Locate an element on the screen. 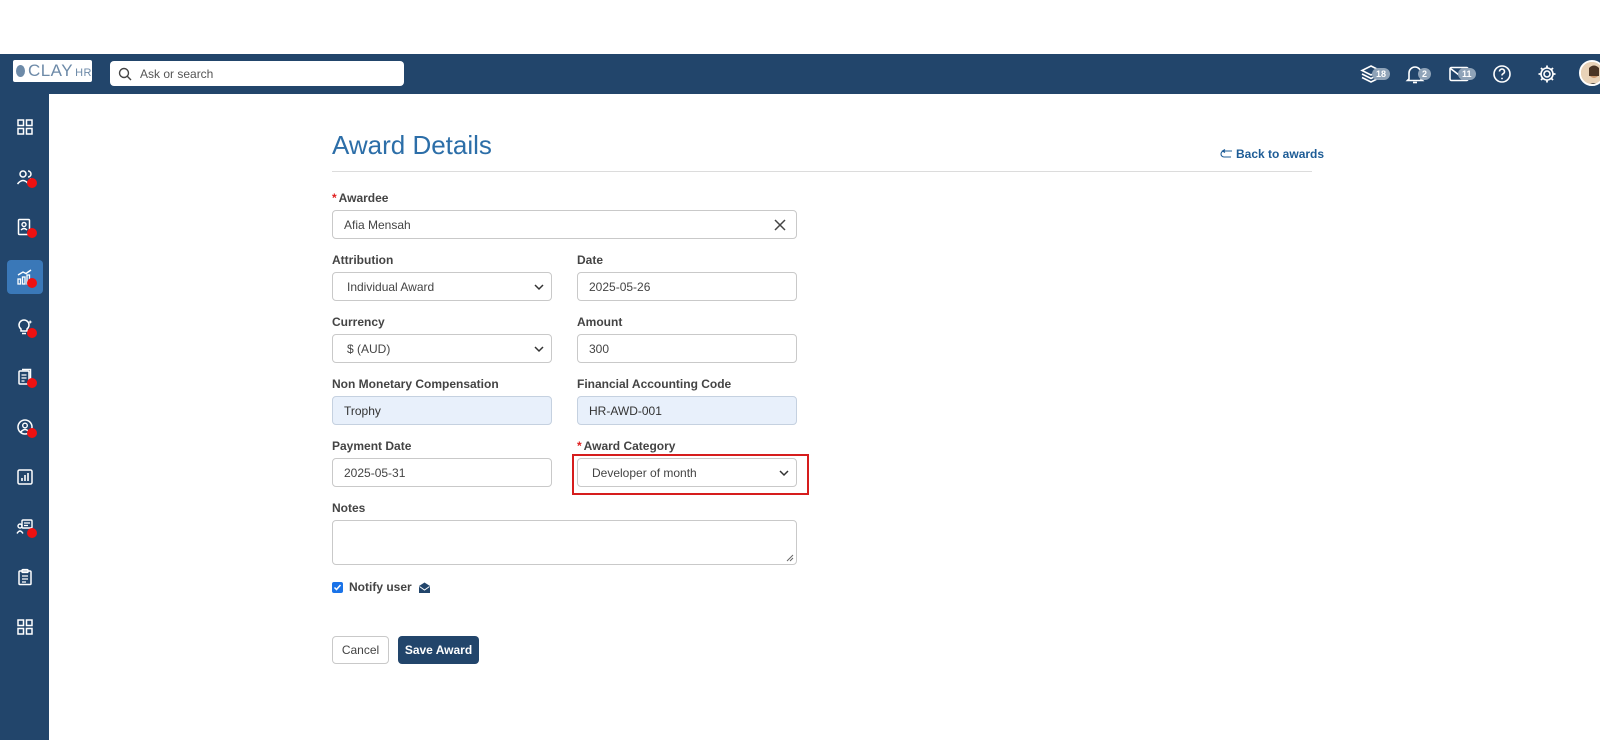 The image size is (1600, 740). accounting-code-field: HR-AWD-001 is located at coordinates (687, 410).